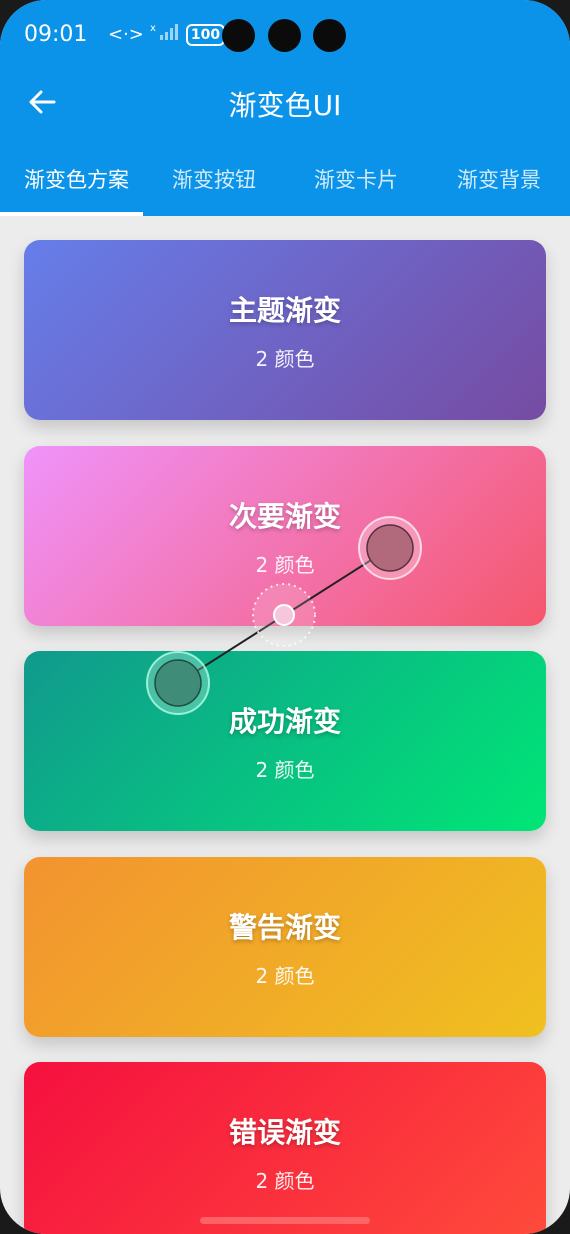  I want to click on gradient-card-error: 错误渐变 2 颜色, so click(285, 1148).